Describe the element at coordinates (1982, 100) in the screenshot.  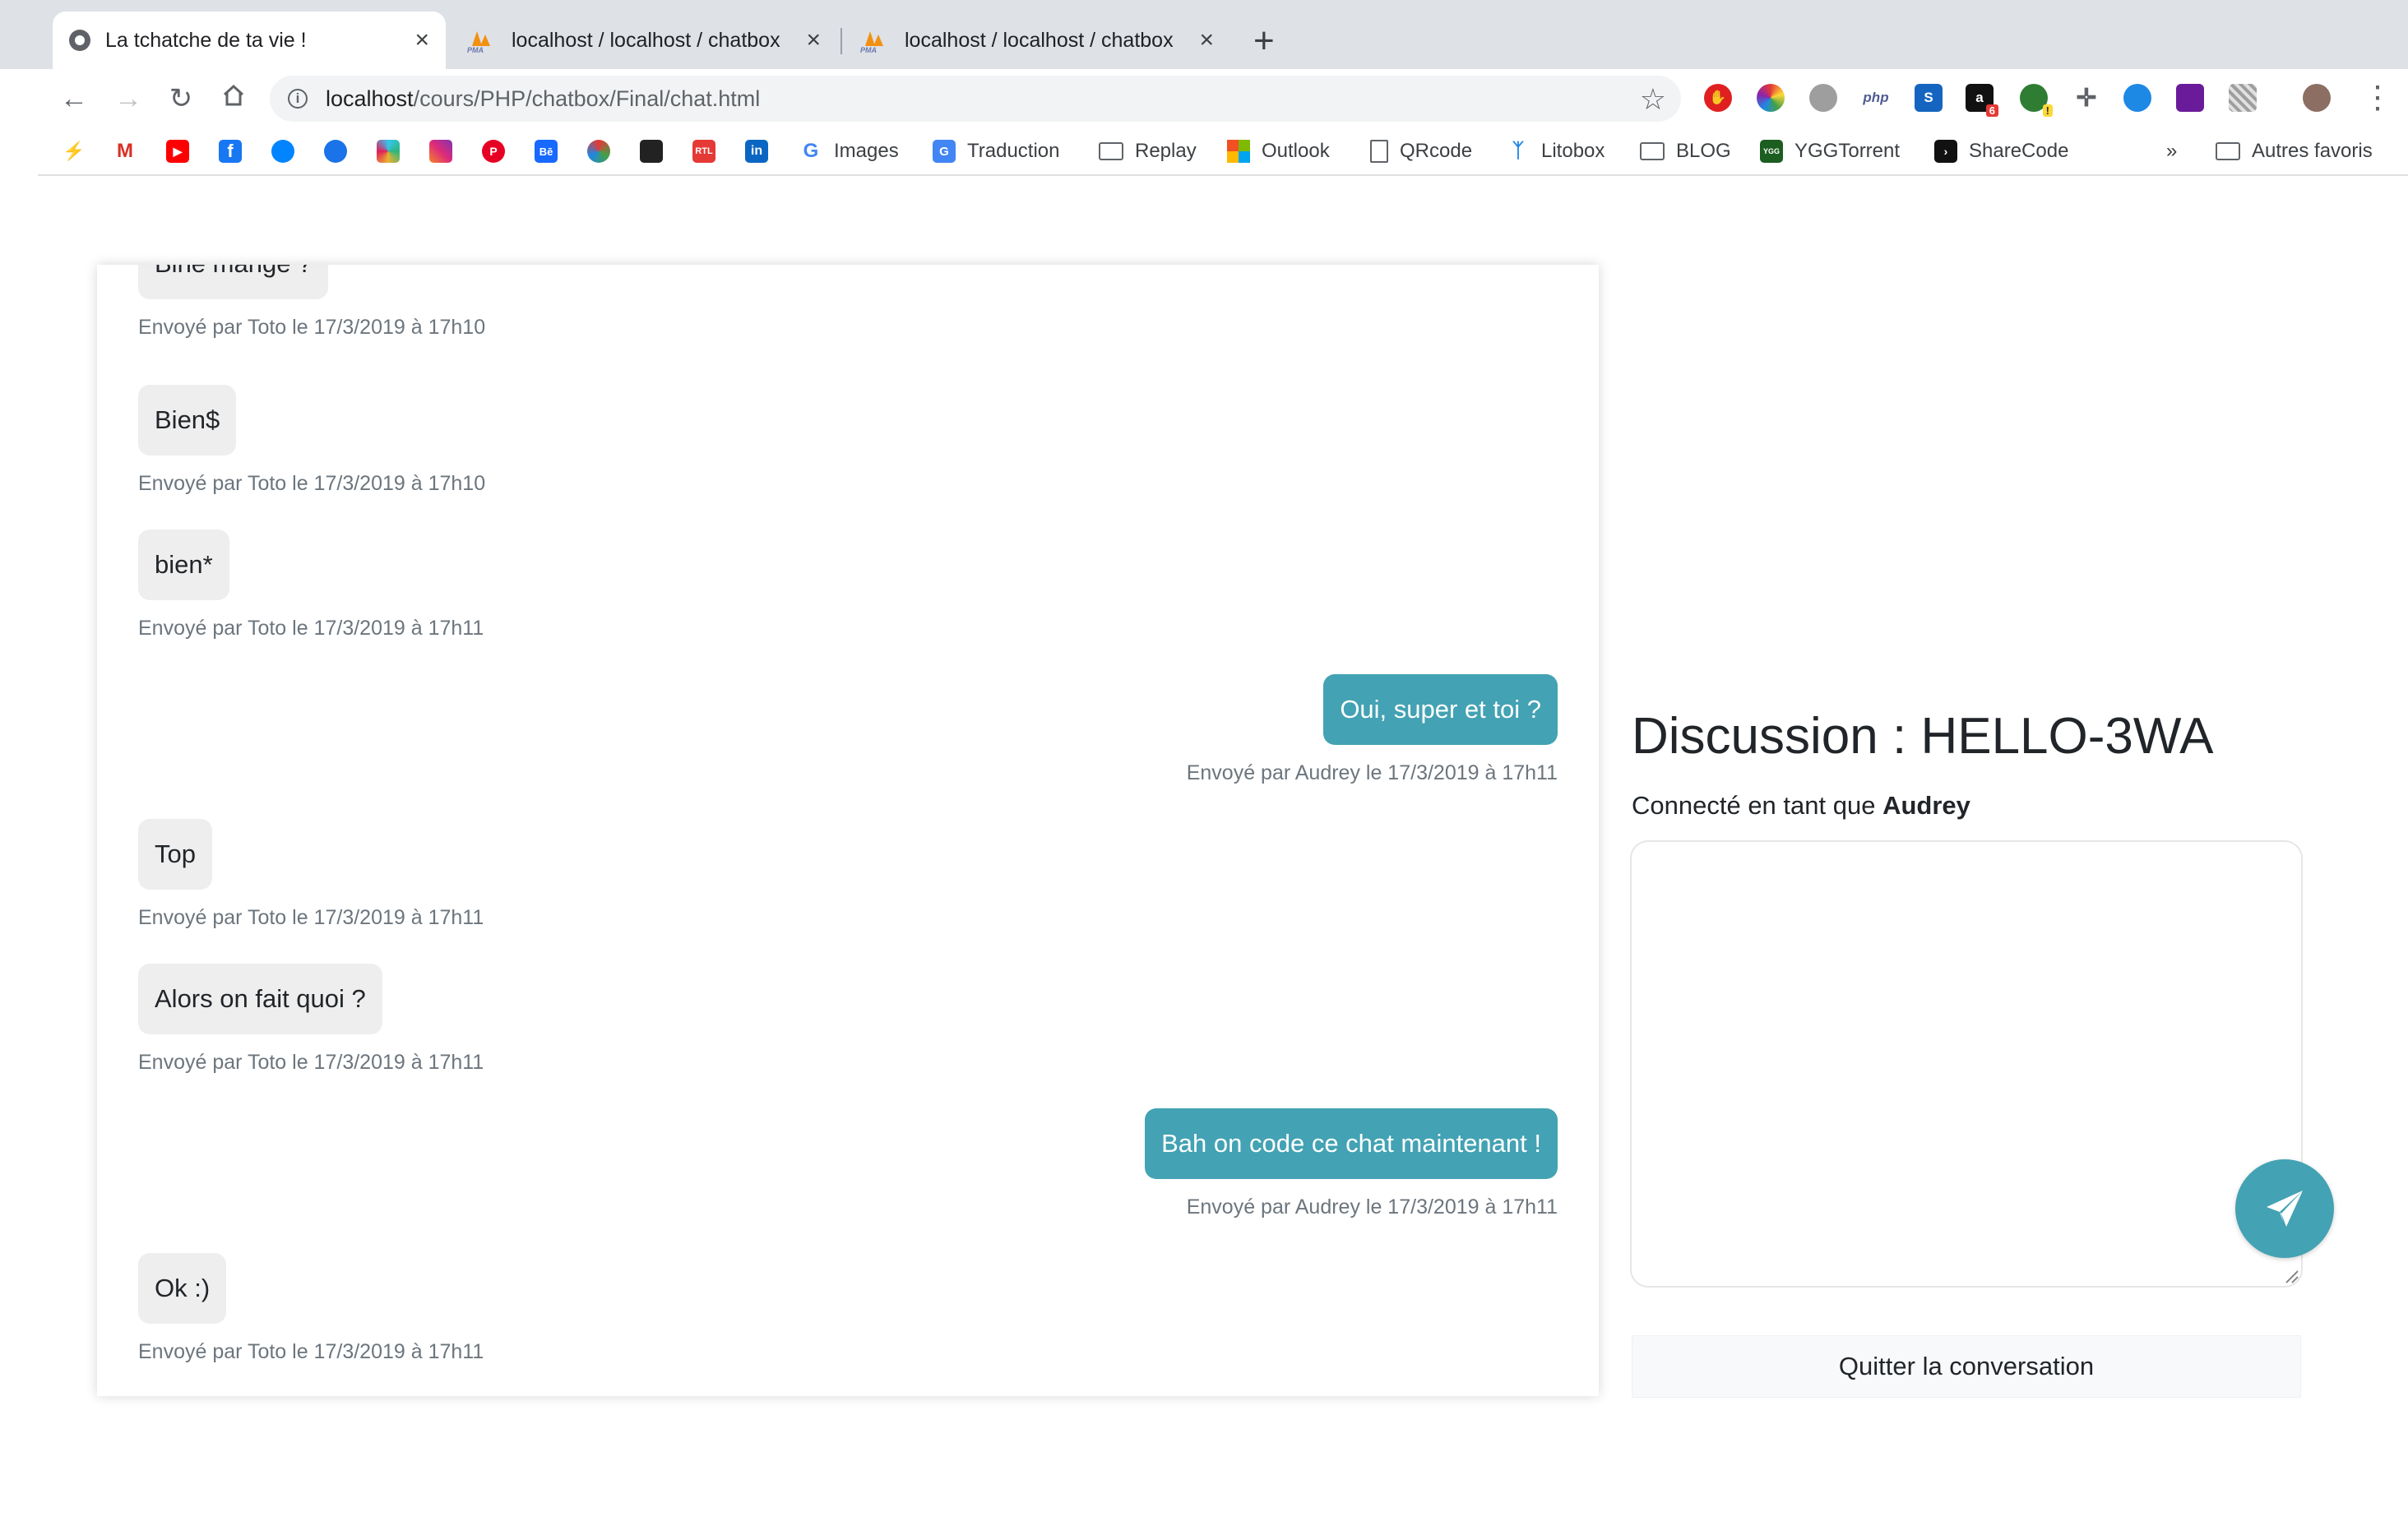
I see `amazon-extension-icon: a 6` at that location.